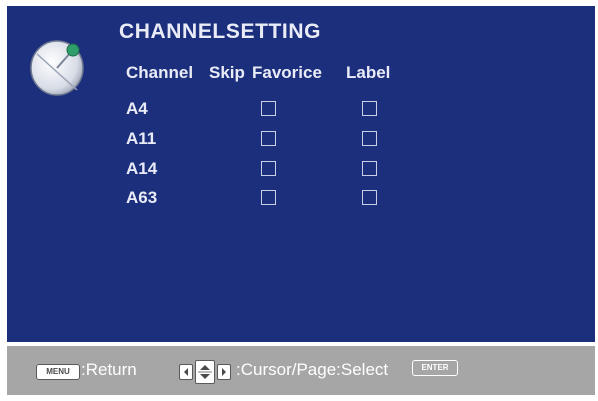 This screenshot has width=598, height=401. I want to click on header-label: Label, so click(368, 72).